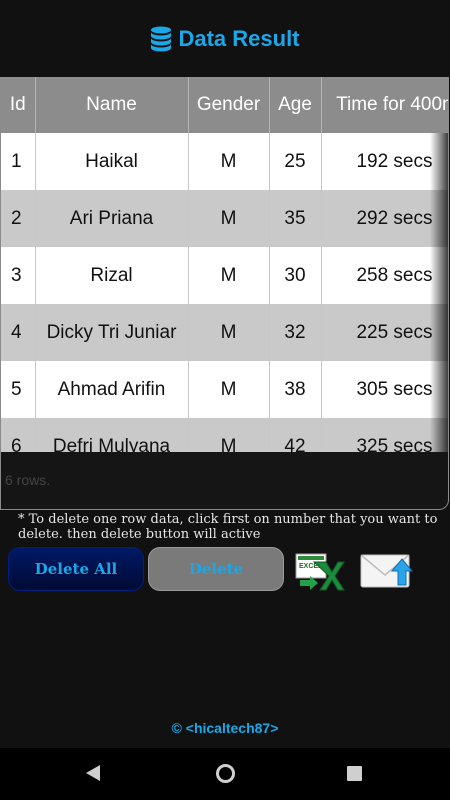 This screenshot has height=800, width=450. I want to click on table-row: 1 Haikal M 25 192 secs, so click(224, 161).